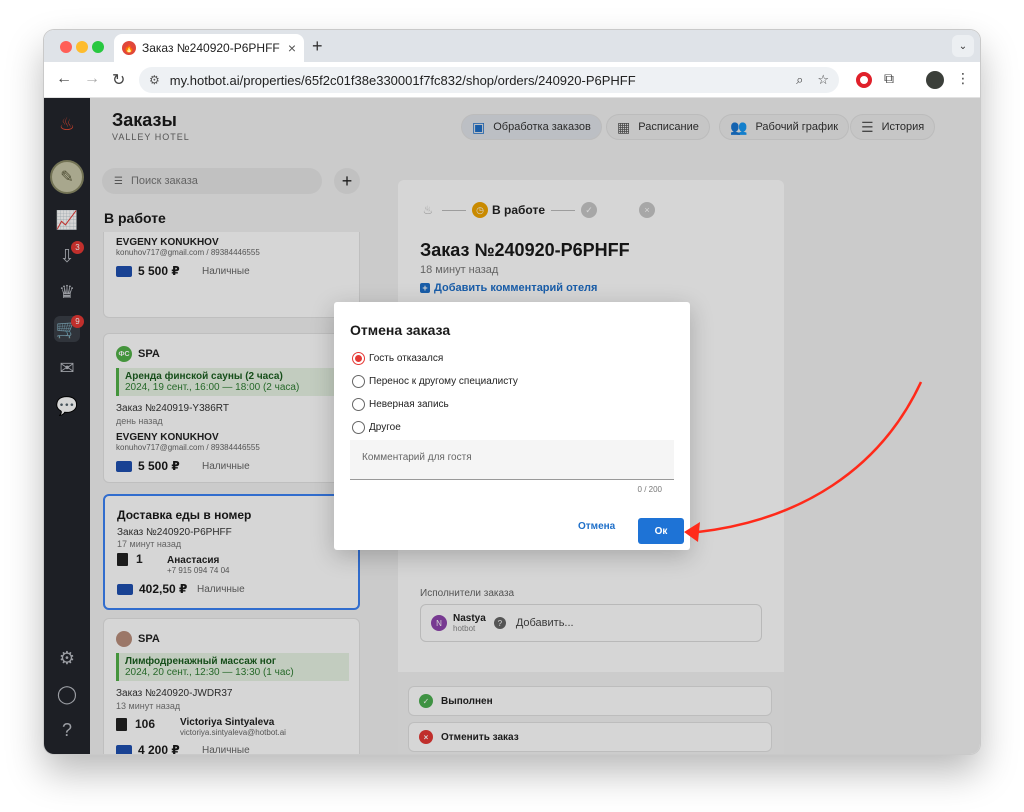 This screenshot has height=812, width=1024. What do you see at coordinates (661, 531) in the screenshot?
I see `dialog-ok-button: Ок` at bounding box center [661, 531].